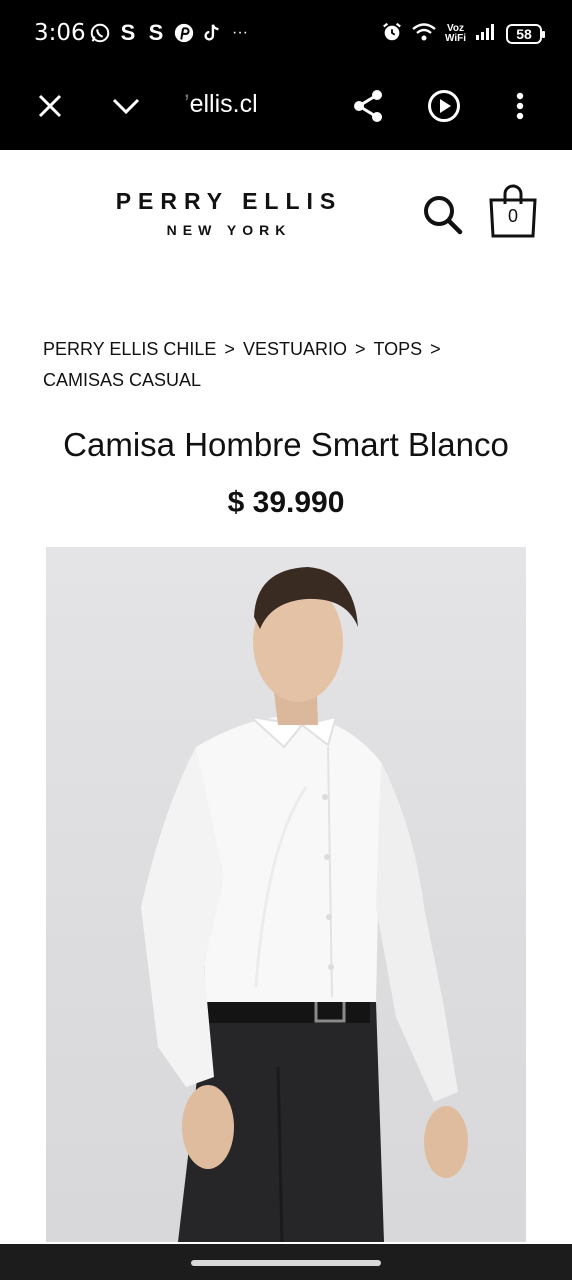 Image resolution: width=572 pixels, height=1280 pixels. I want to click on share-button, so click(368, 106).